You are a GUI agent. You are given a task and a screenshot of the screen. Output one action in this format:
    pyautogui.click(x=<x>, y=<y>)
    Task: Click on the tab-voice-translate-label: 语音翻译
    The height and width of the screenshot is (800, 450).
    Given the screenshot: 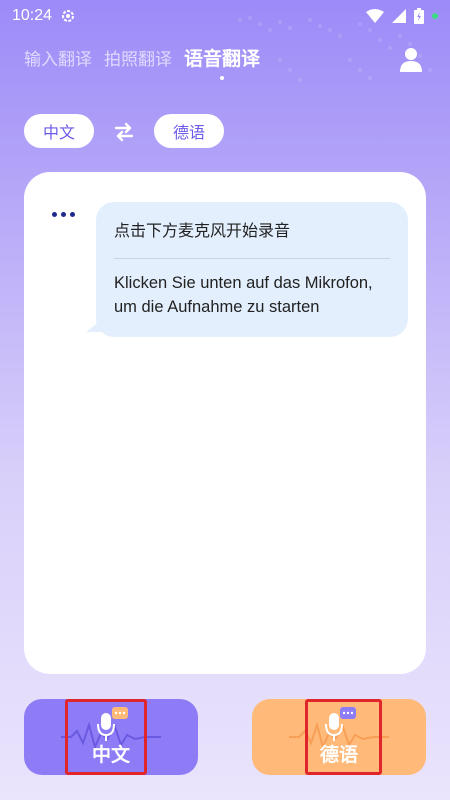 What is the action you would take?
    pyautogui.click(x=222, y=59)
    